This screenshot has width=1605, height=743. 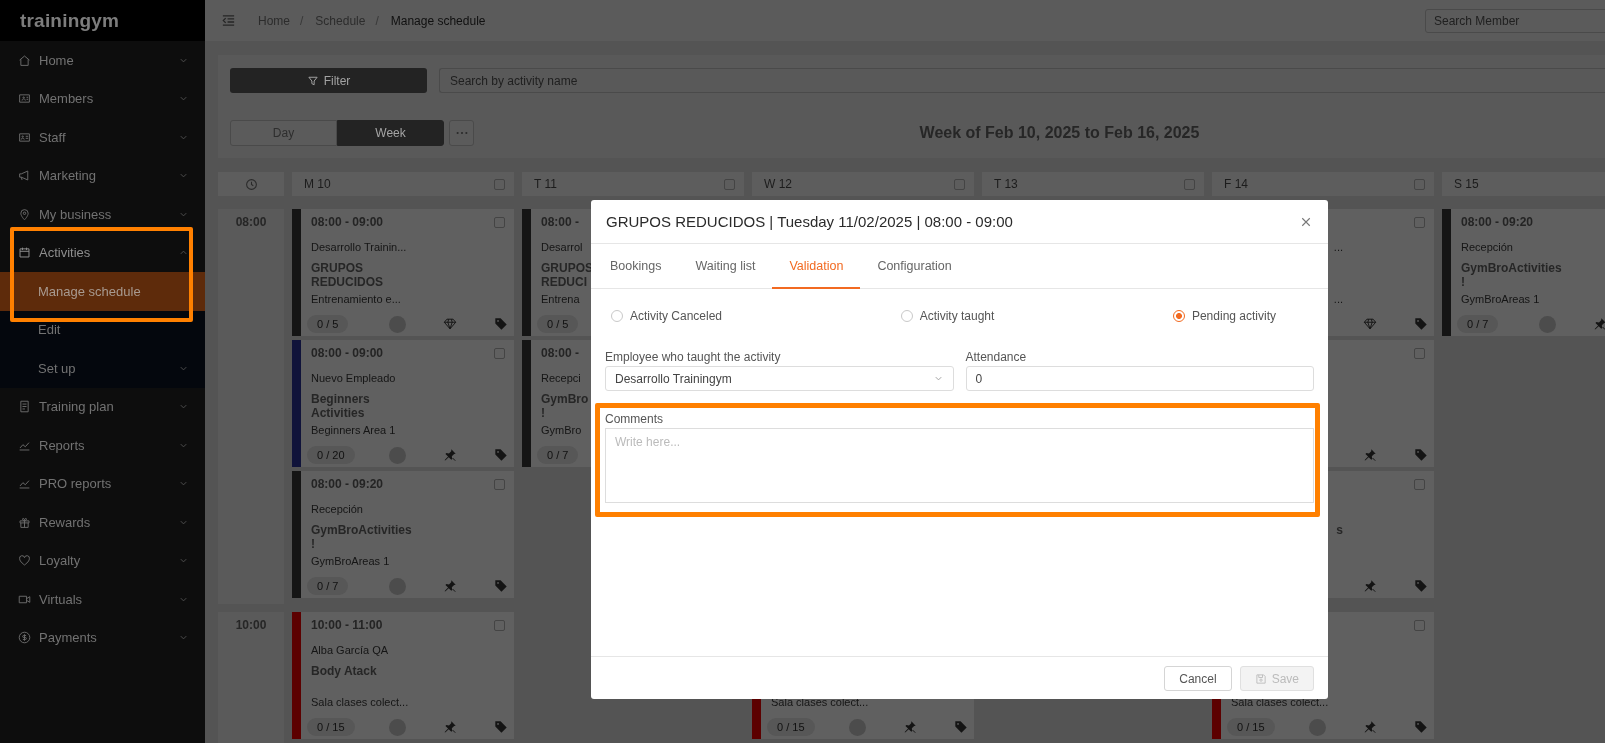 I want to click on day-label: S 15, so click(x=1466, y=184).